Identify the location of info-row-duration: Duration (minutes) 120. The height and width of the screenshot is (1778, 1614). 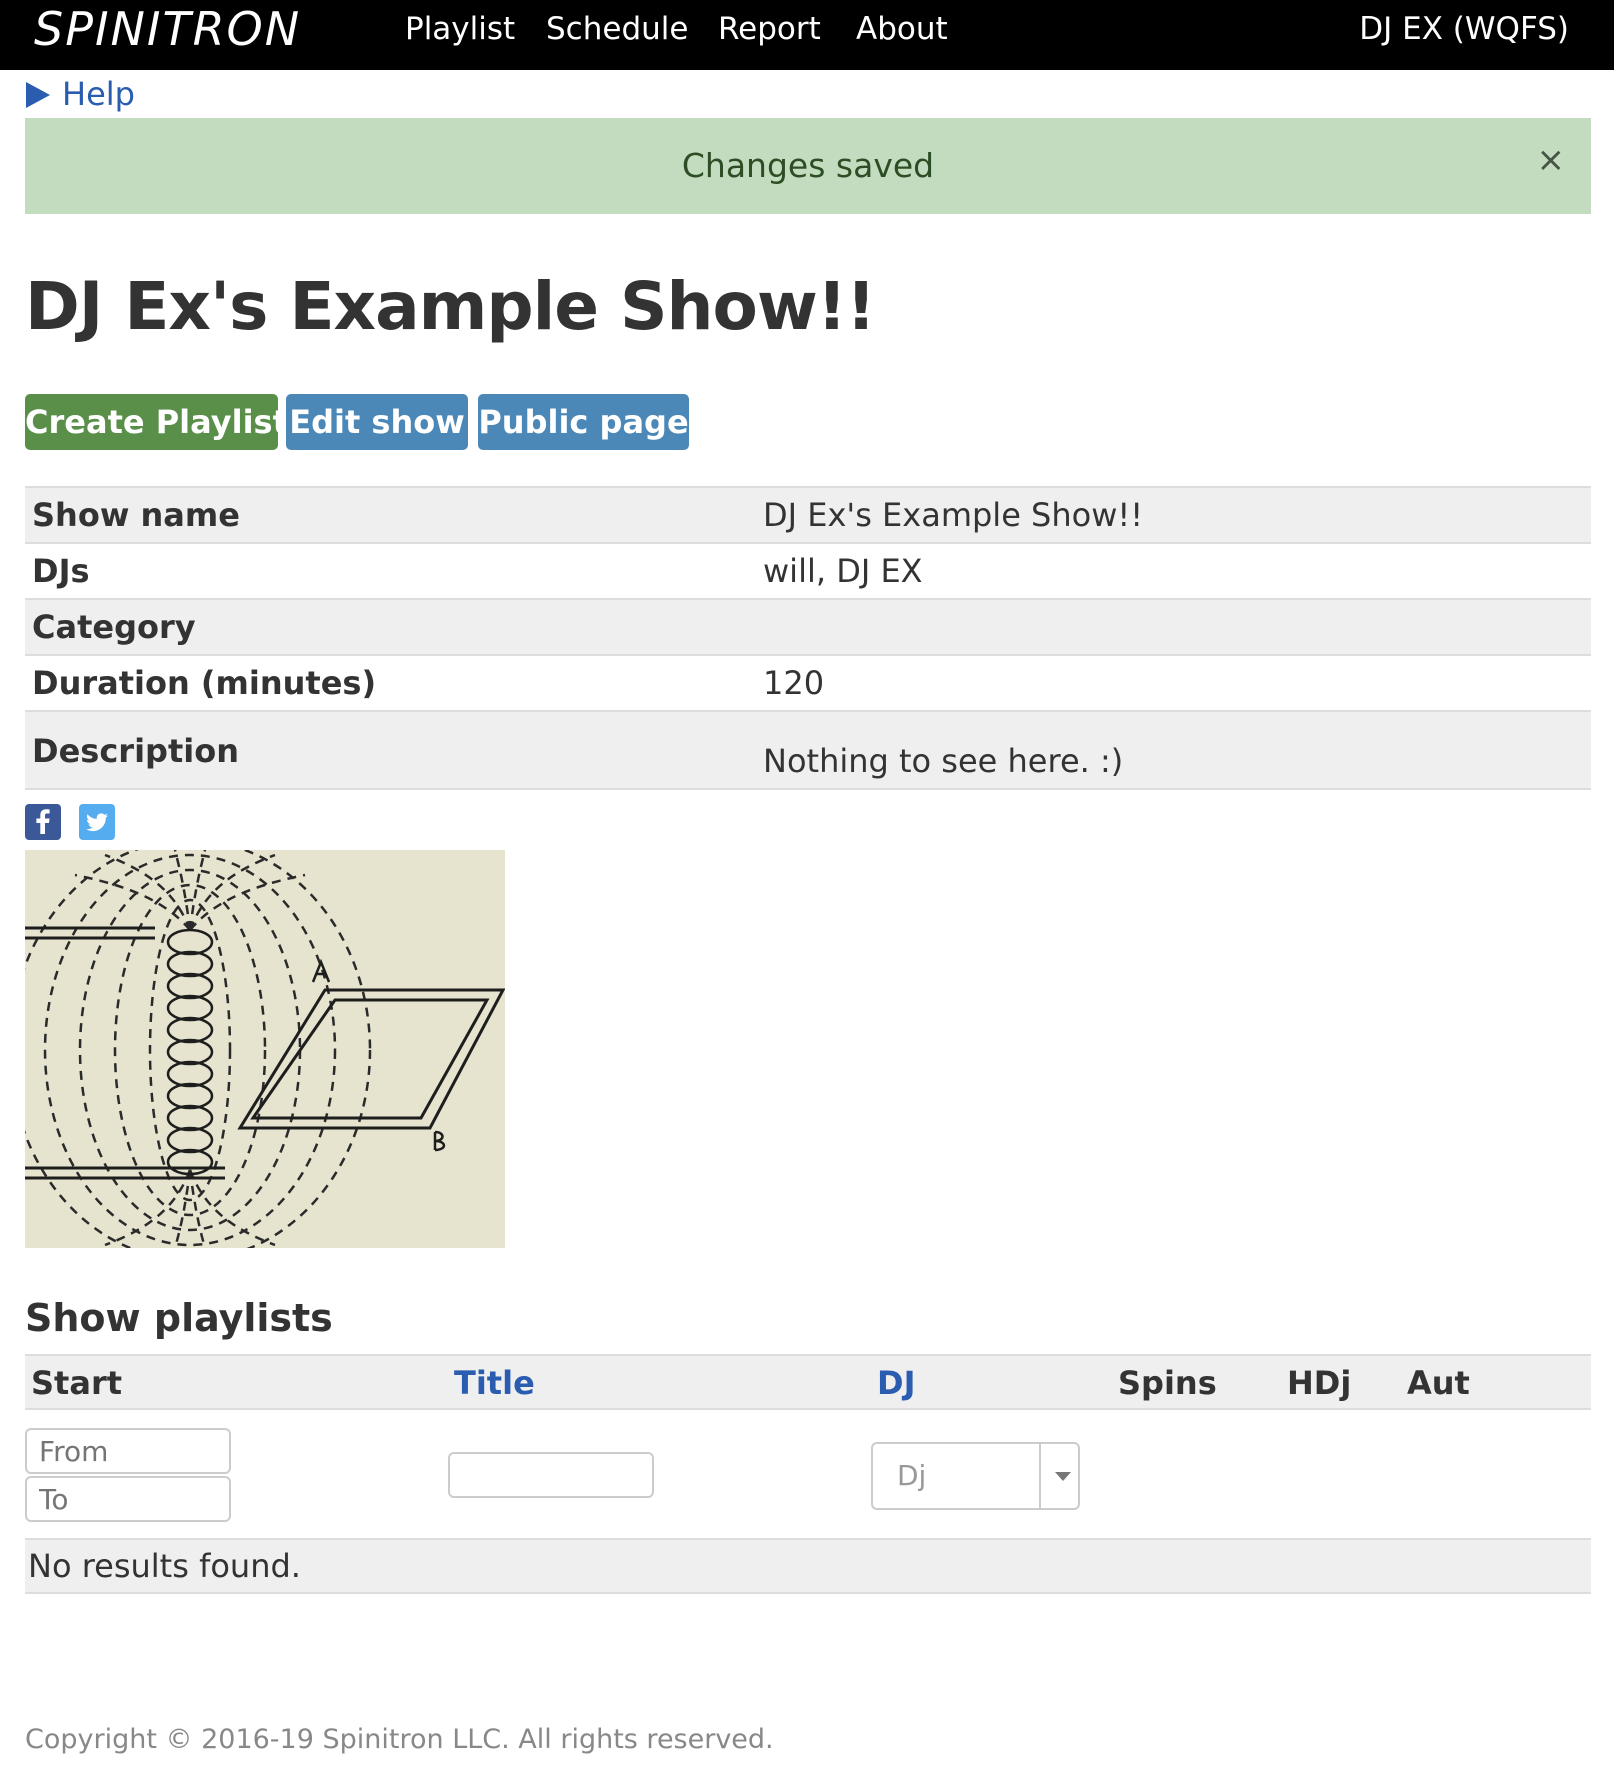
(808, 682).